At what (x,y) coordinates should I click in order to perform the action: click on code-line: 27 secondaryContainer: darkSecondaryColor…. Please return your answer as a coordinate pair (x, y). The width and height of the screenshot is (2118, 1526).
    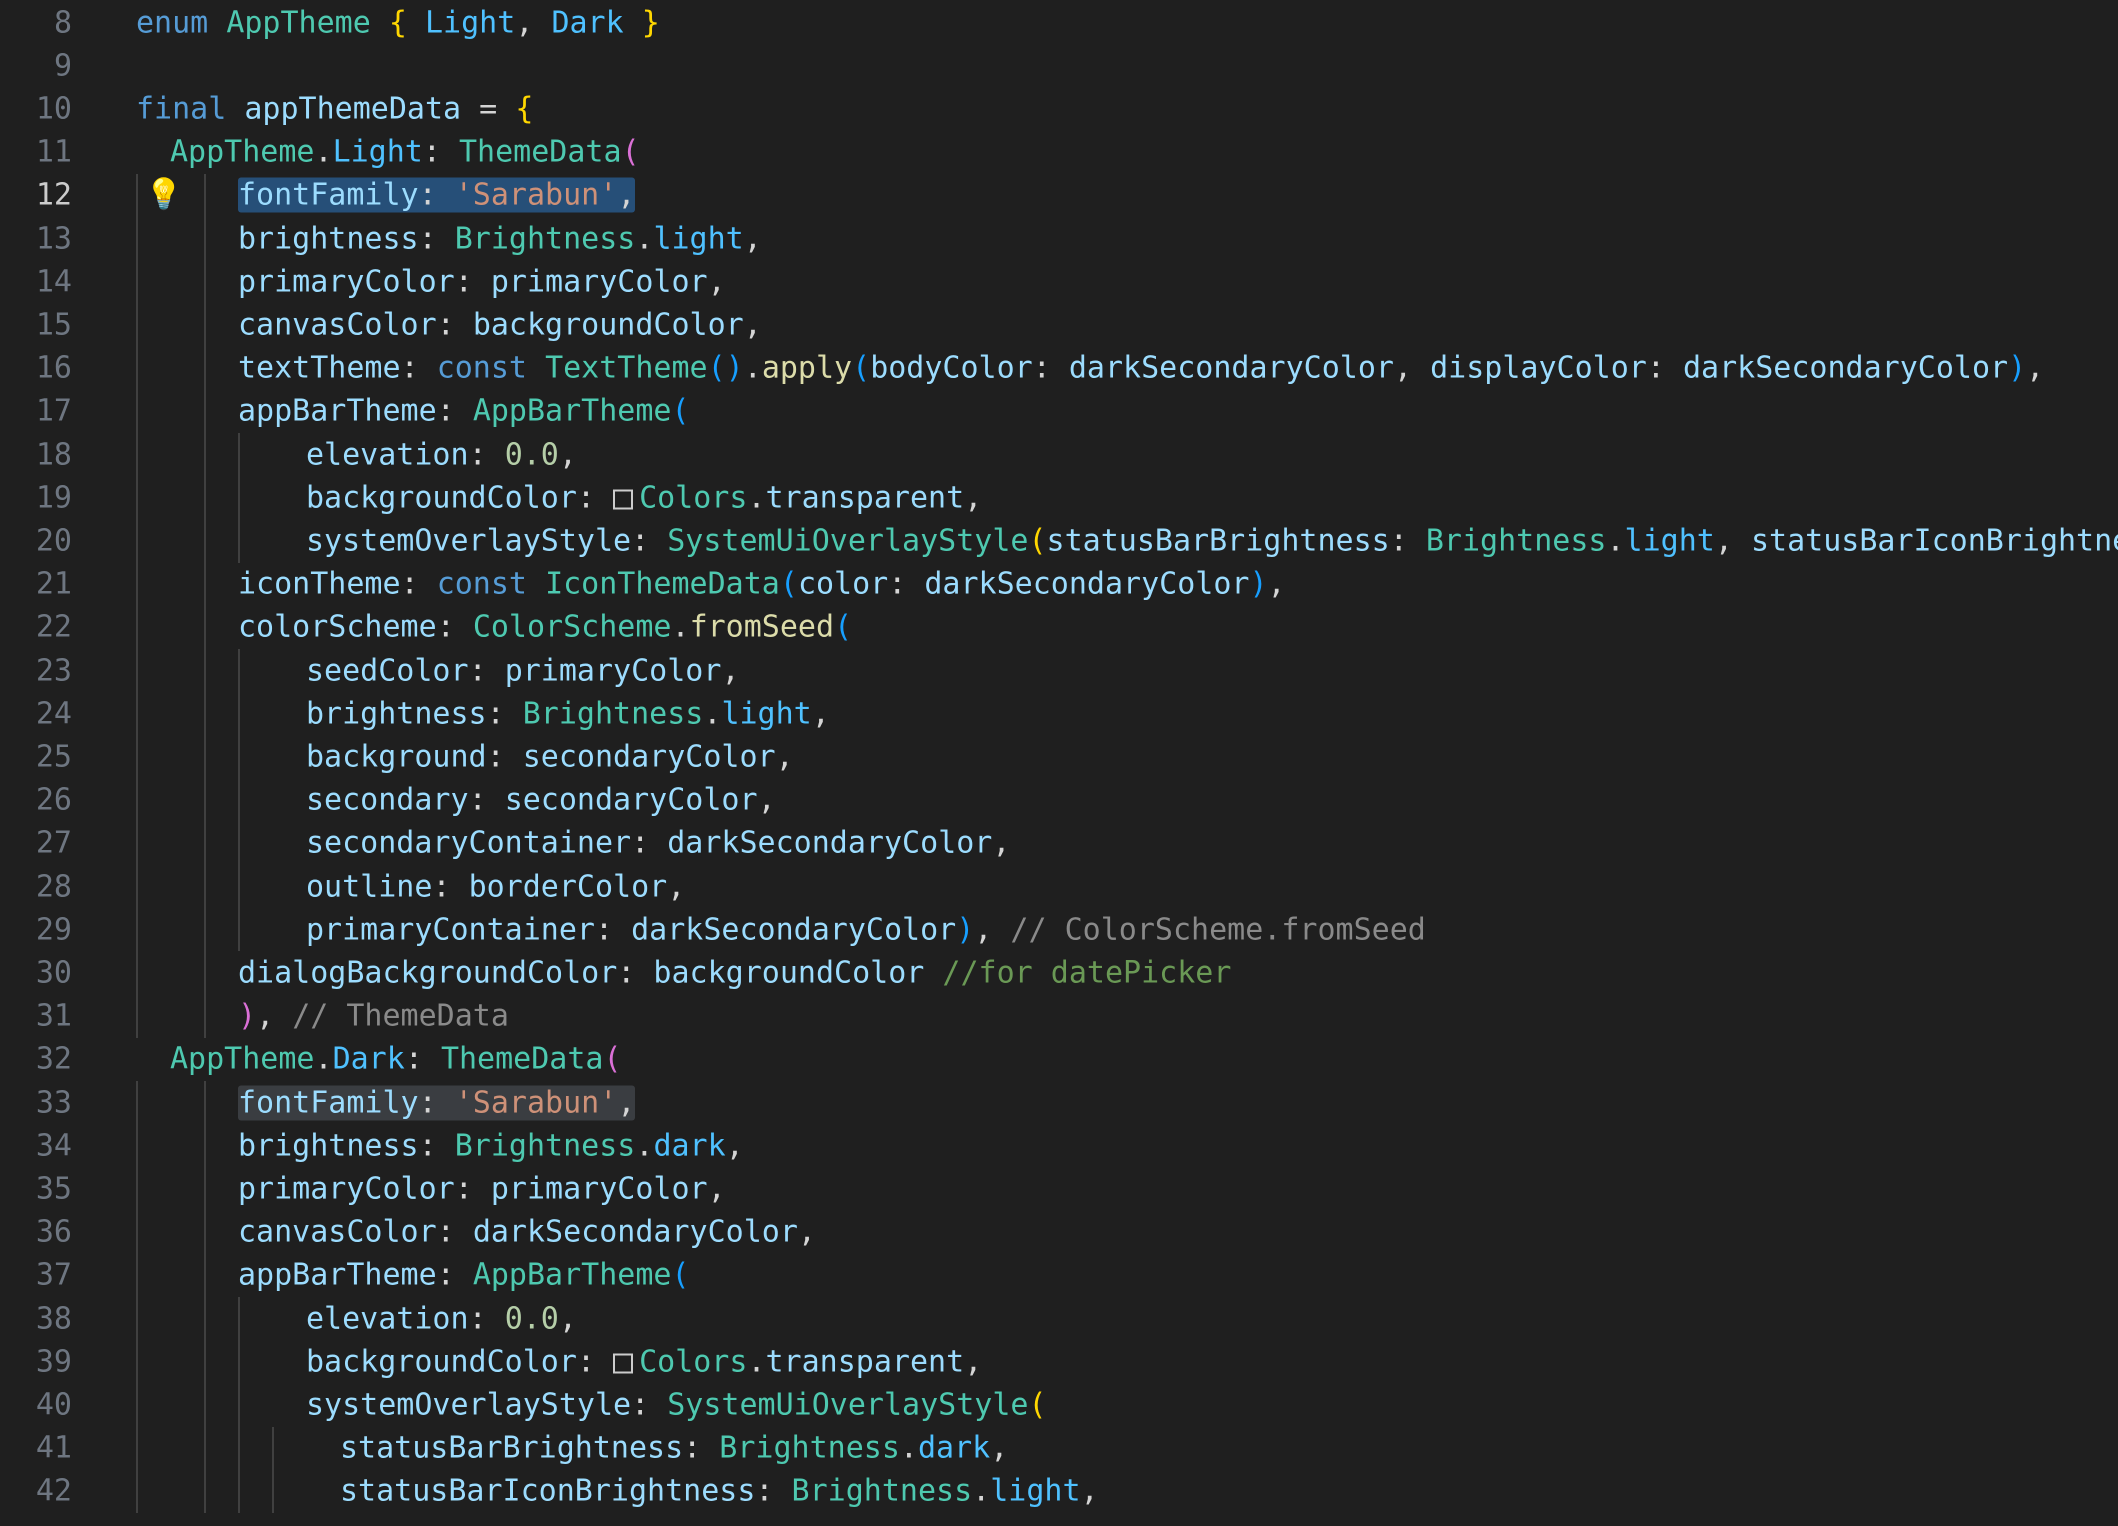
    Looking at the image, I should click on (1059, 843).